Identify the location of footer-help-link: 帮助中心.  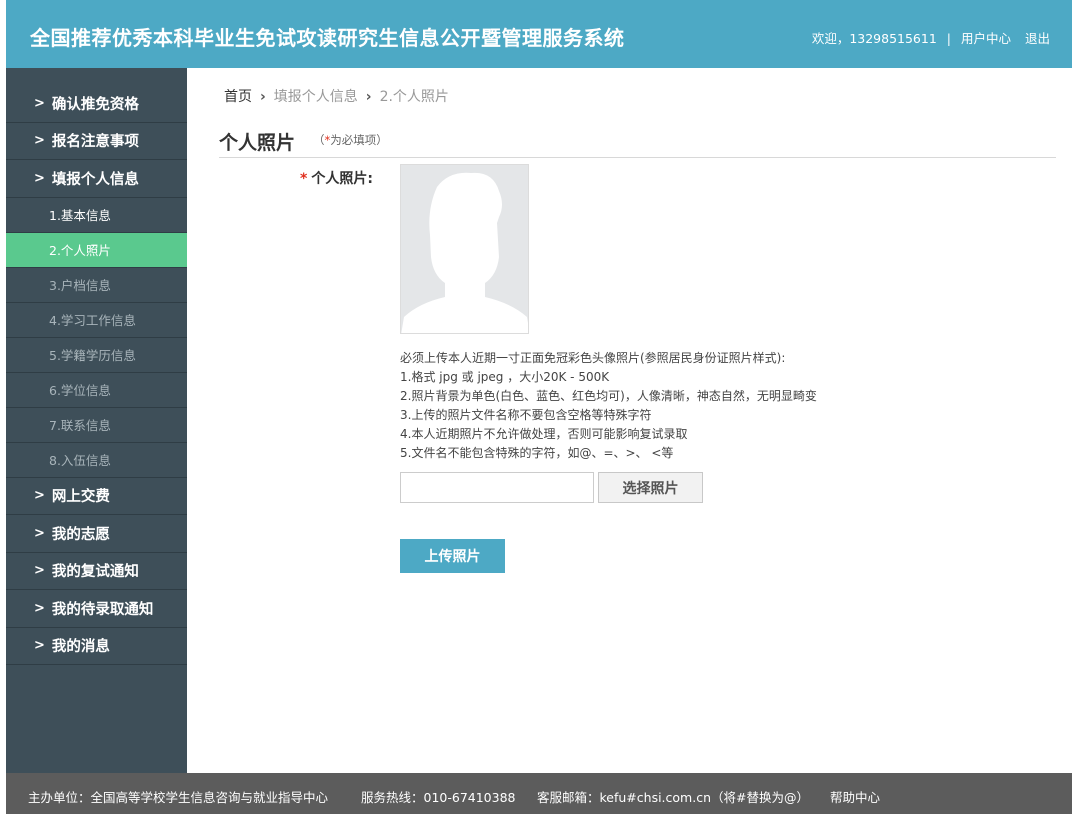
(855, 796).